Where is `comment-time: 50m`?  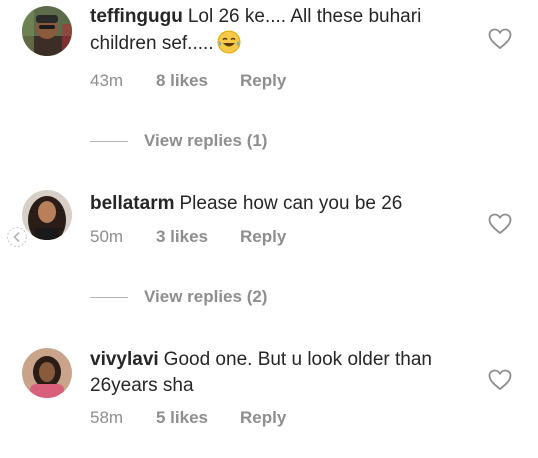 comment-time: 50m is located at coordinates (107, 236).